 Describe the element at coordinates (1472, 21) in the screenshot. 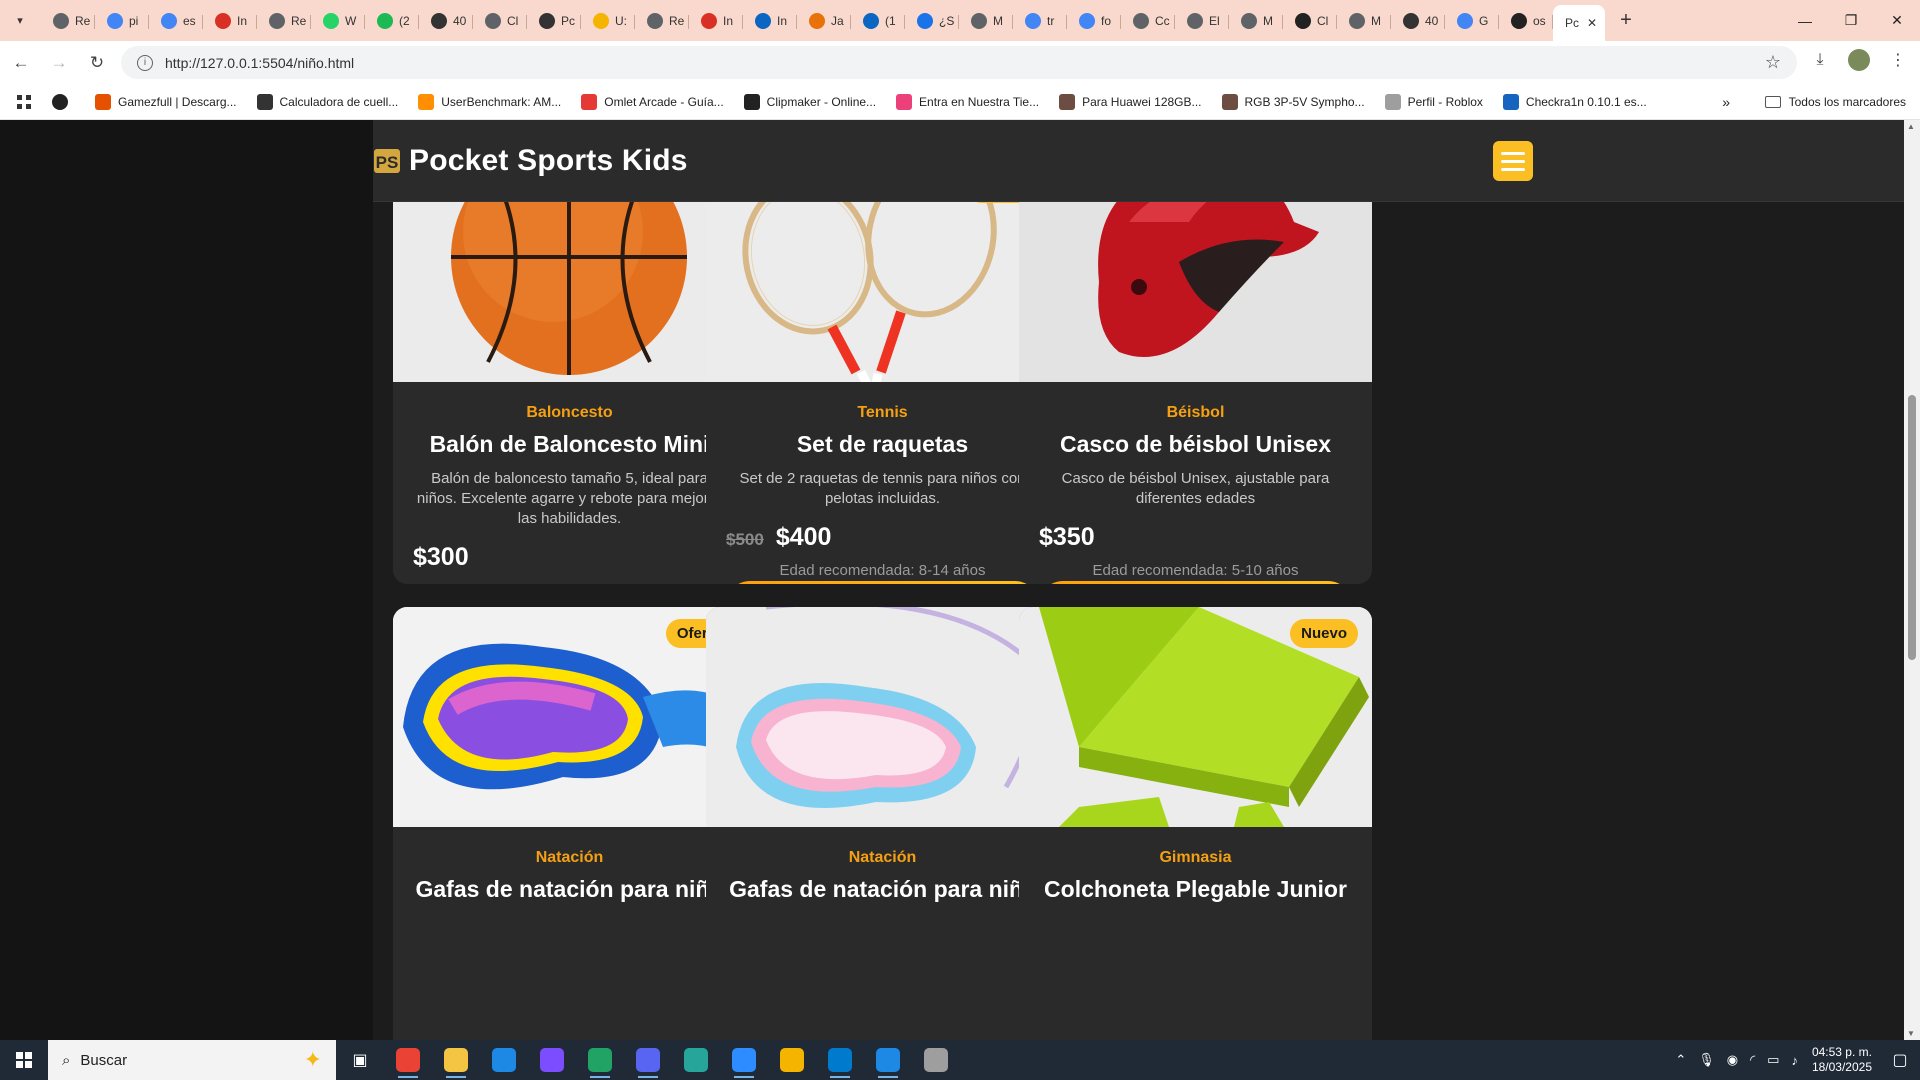

I see `browser-tab: G` at that location.